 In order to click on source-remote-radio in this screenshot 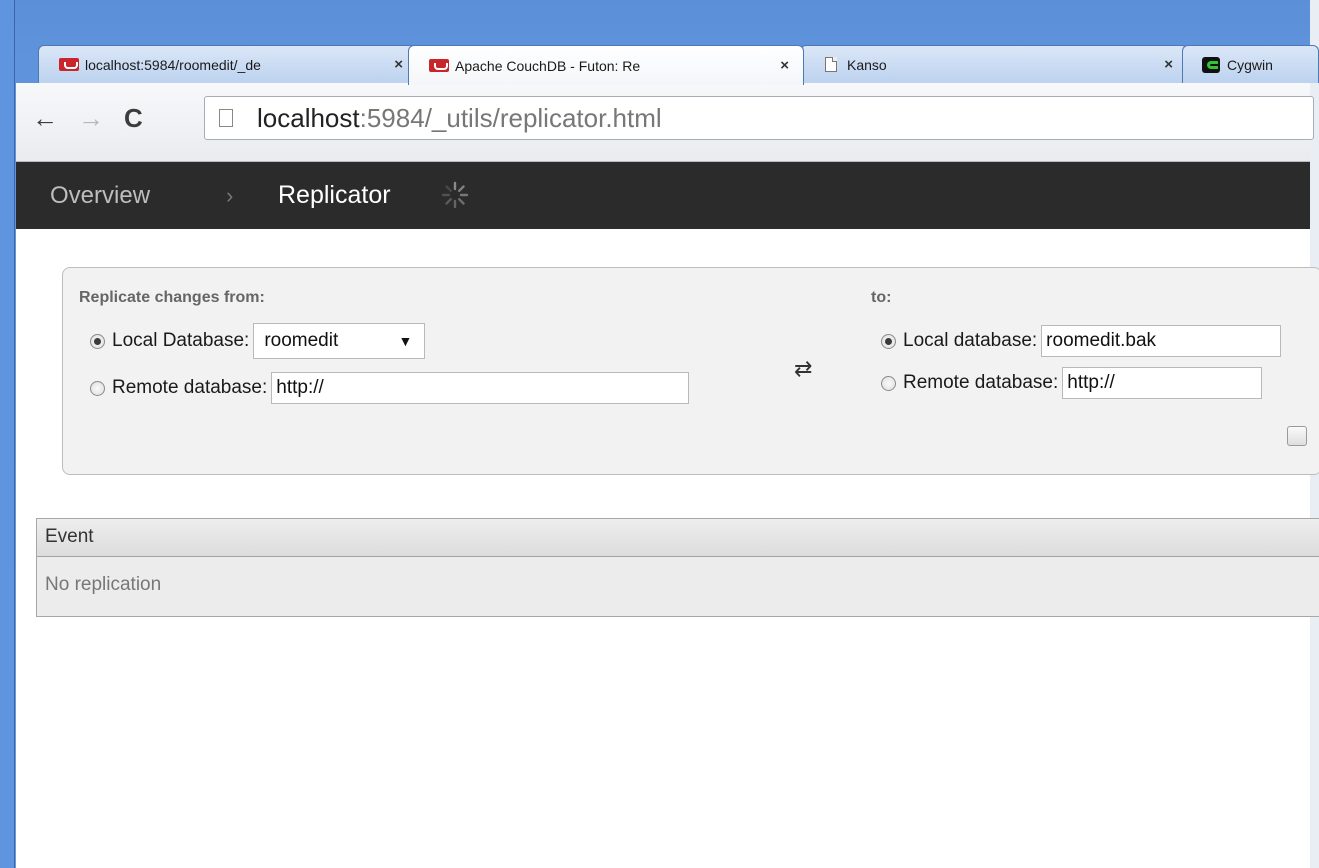, I will do `click(97, 388)`.